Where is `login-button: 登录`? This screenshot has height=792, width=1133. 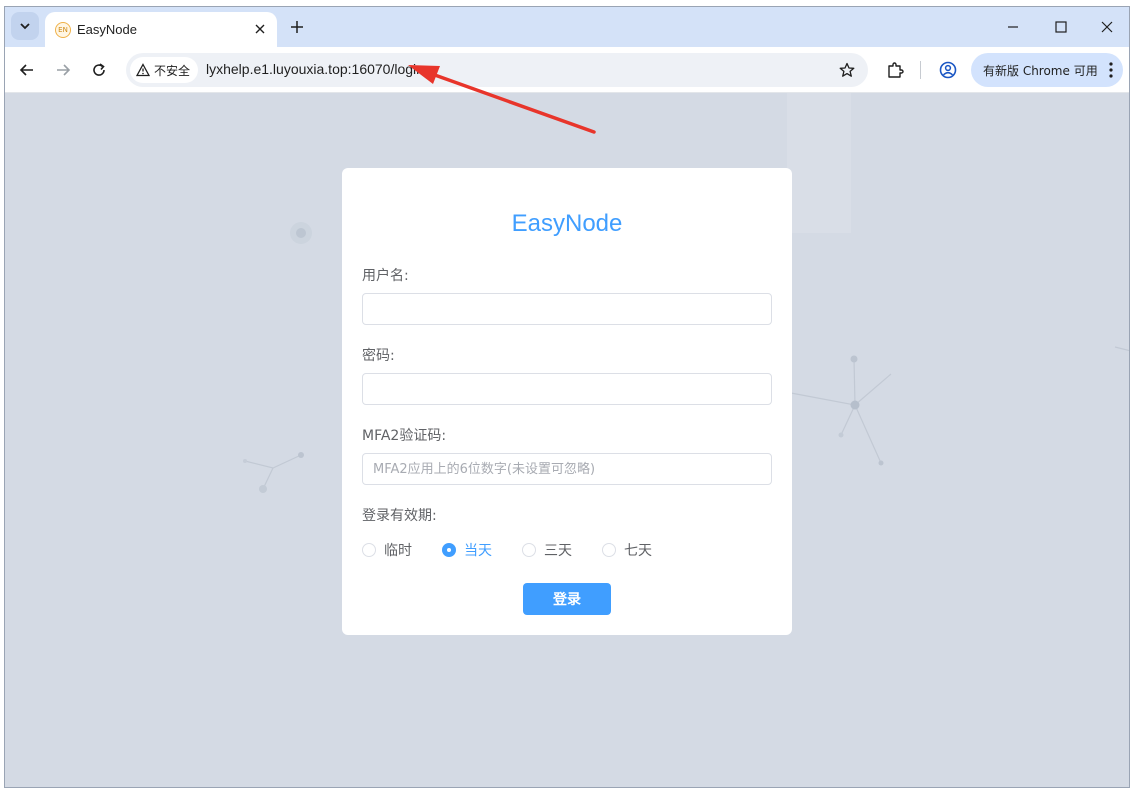
login-button: 登录 is located at coordinates (567, 599).